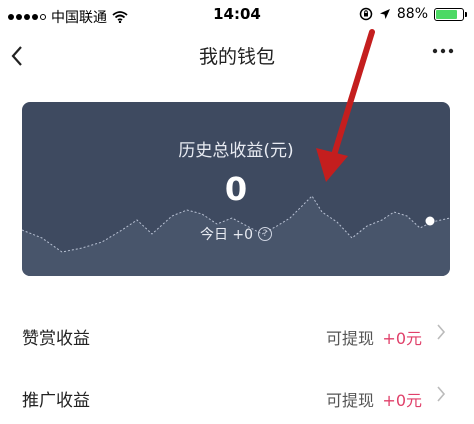 The width and height of the screenshot is (474, 424). What do you see at coordinates (366, 14) in the screenshot?
I see `rotation-lock-icon` at bounding box center [366, 14].